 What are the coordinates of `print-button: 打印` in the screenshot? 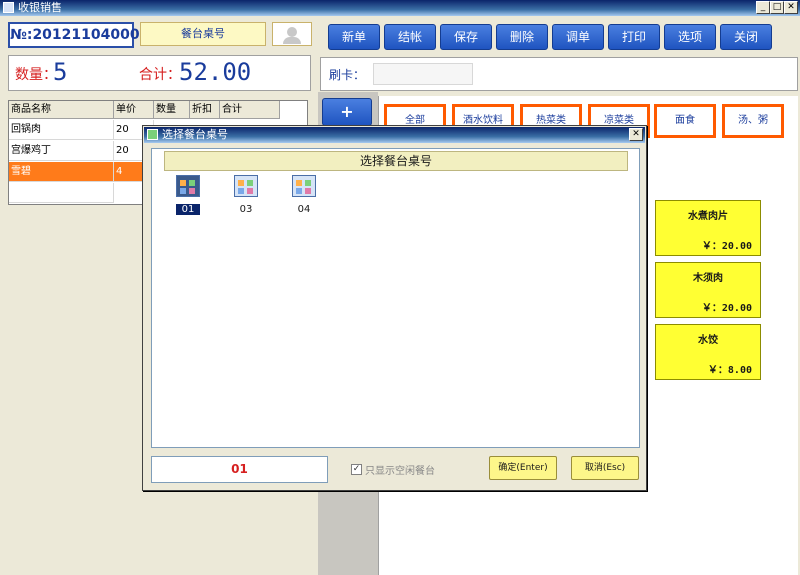 It's located at (634, 37).